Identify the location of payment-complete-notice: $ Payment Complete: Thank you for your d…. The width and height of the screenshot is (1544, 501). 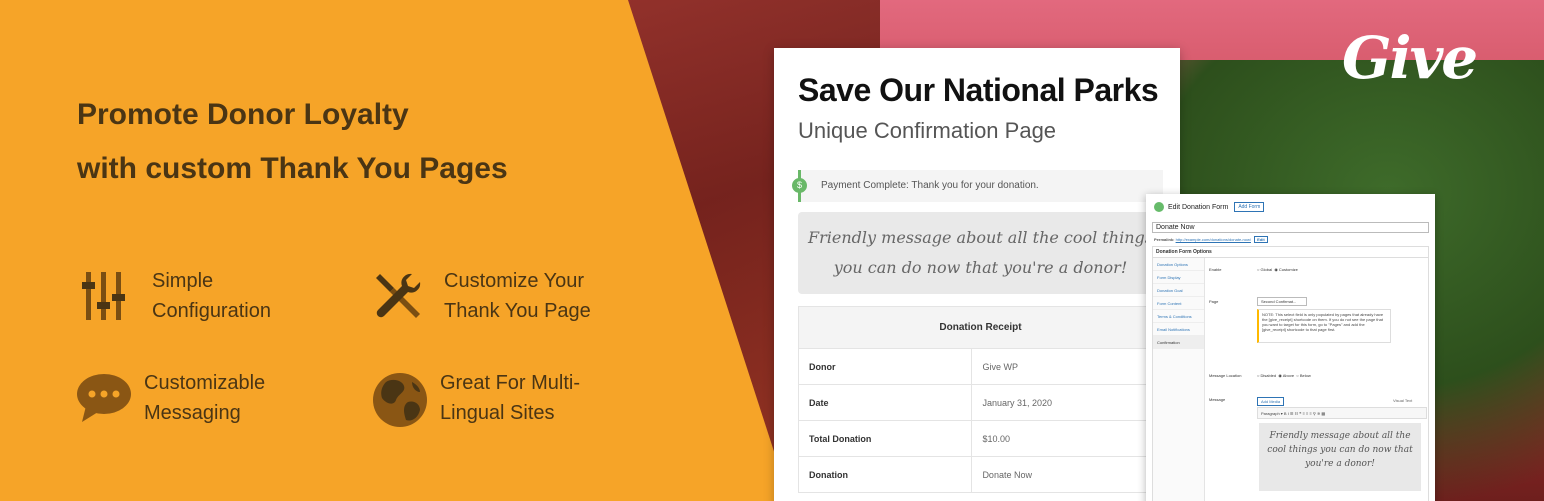
(977, 186).